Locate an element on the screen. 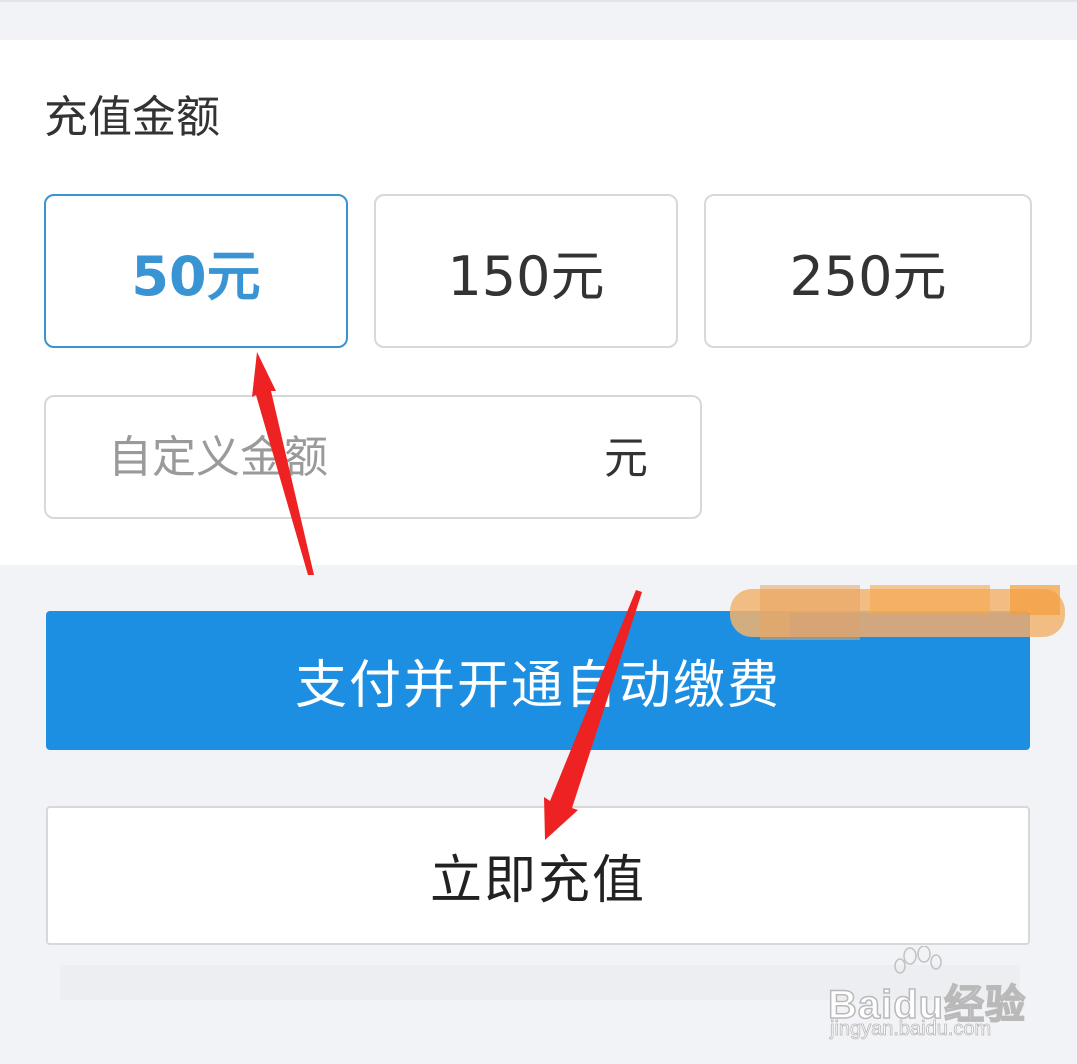  amount-option-250: 250元 is located at coordinates (868, 271).